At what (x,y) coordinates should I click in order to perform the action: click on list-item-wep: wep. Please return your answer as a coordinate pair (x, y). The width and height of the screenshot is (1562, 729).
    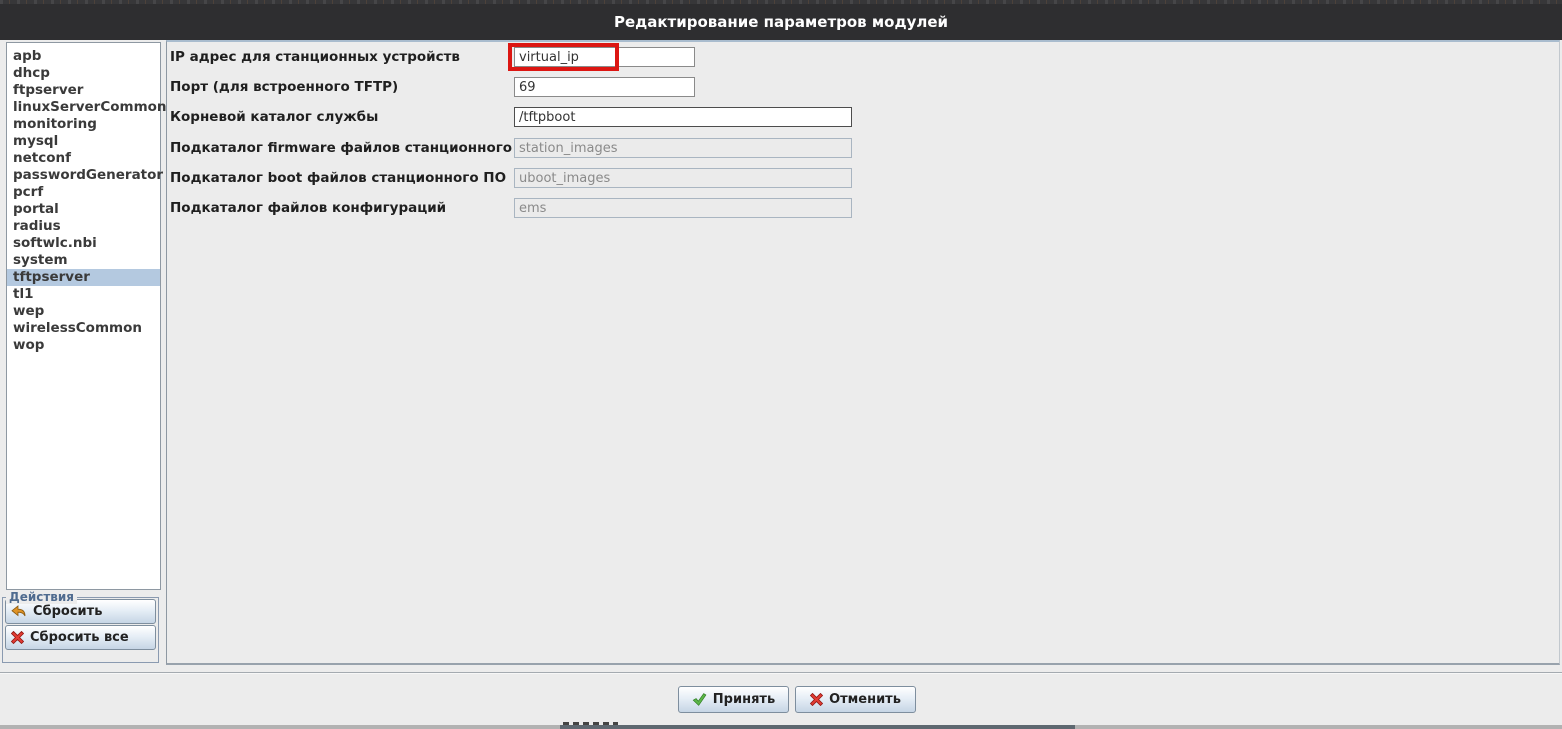
    Looking at the image, I should click on (83, 311).